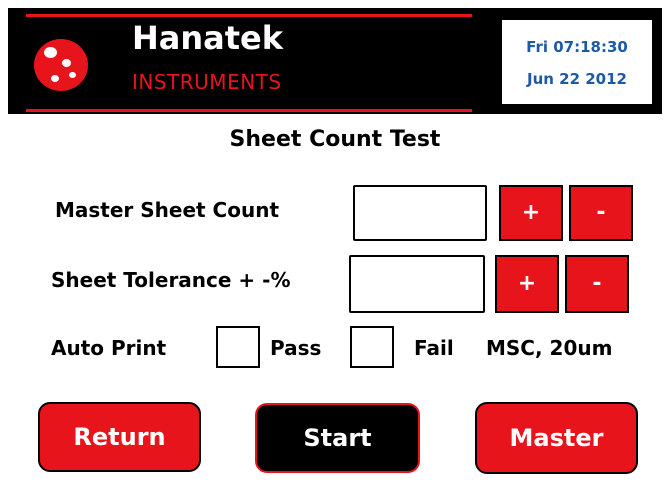 Image resolution: width=670 pixels, height=492 pixels. I want to click on pass-label: Pass, so click(296, 348).